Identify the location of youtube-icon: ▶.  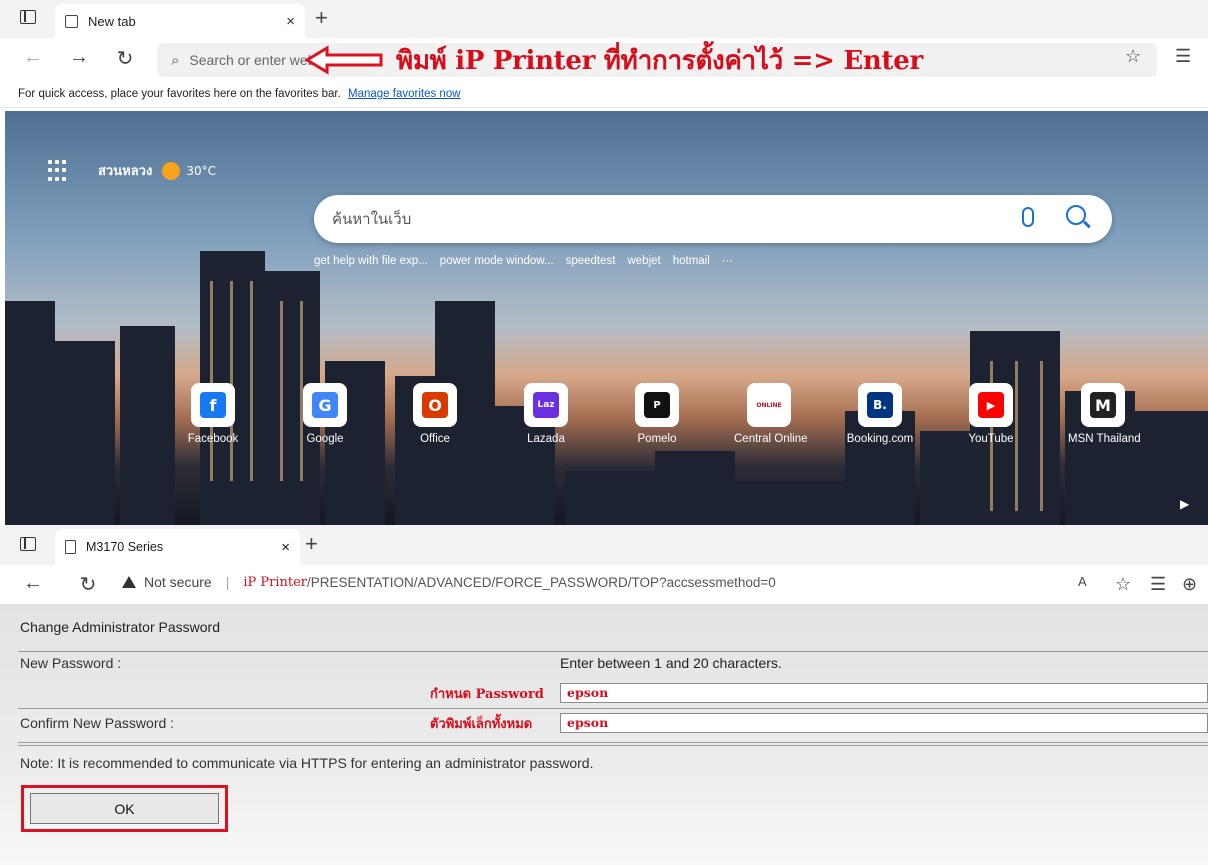
(991, 405).